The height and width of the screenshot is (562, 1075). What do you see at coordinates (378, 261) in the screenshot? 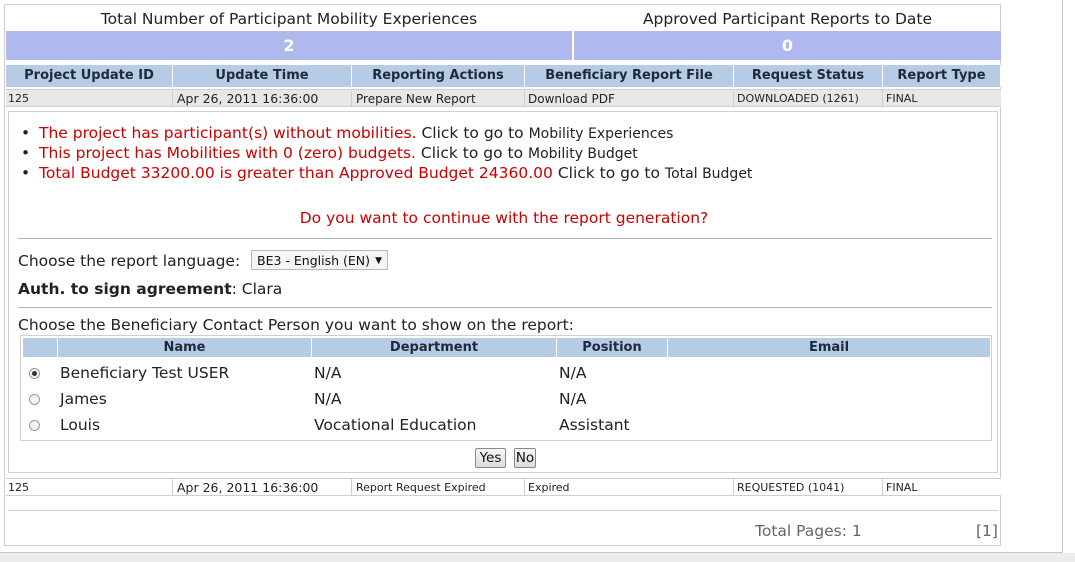
I see `chevron-down-icon: ▼` at bounding box center [378, 261].